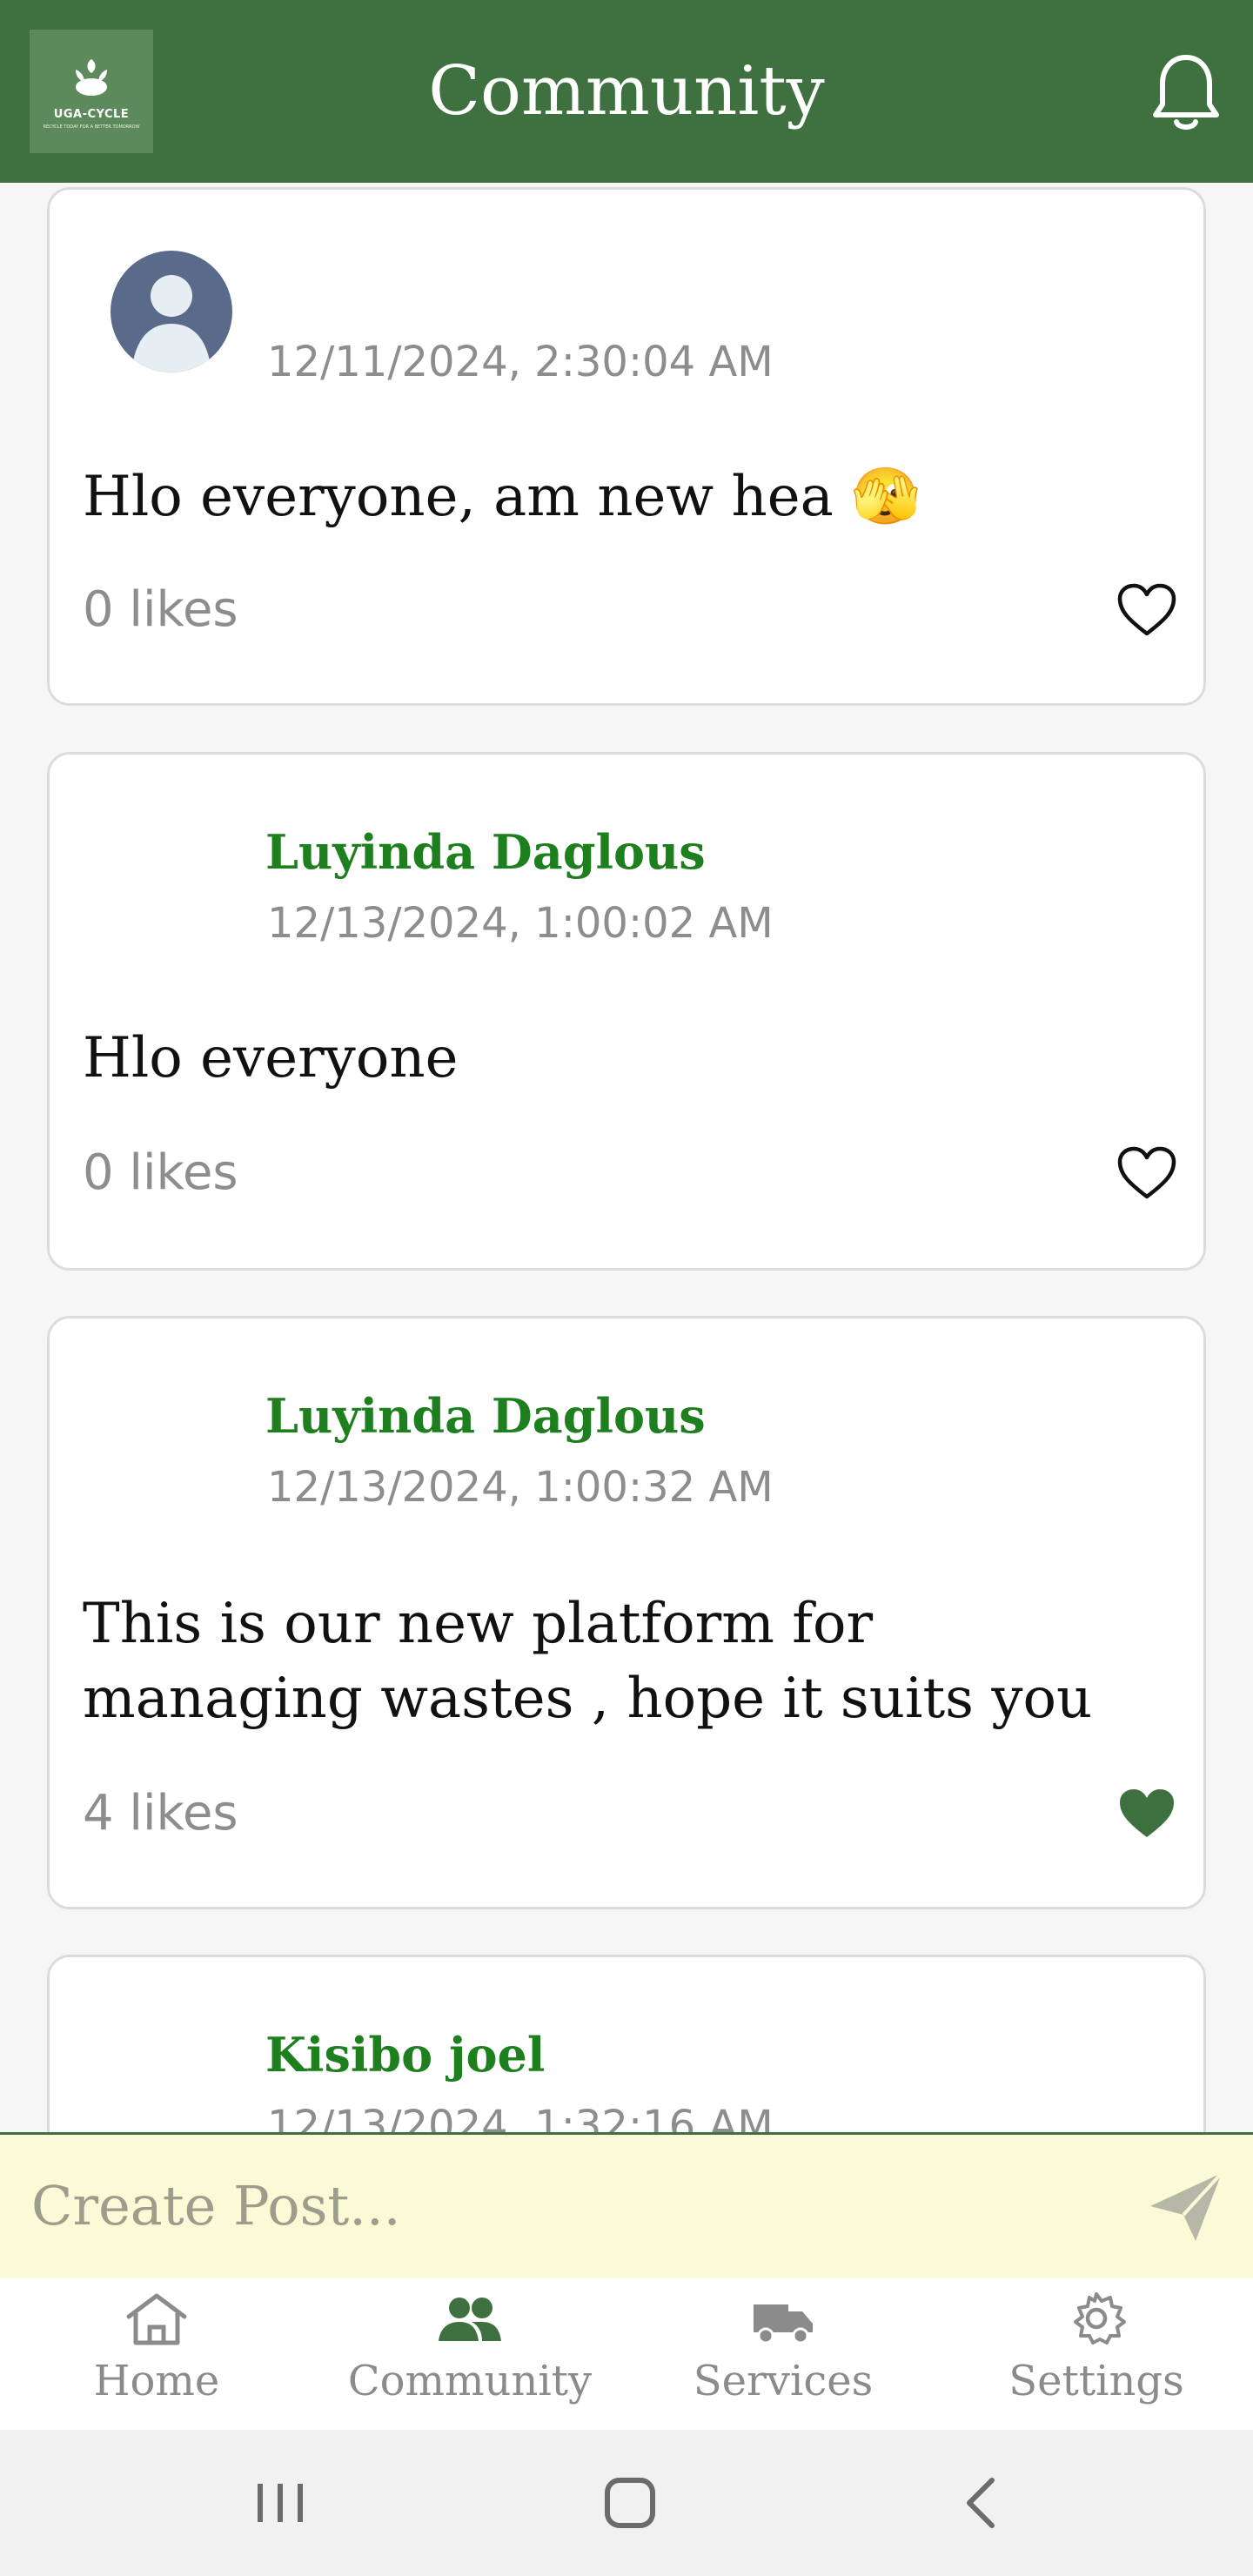 The width and height of the screenshot is (1253, 2576). I want to click on truck-icon, so click(783, 2324).